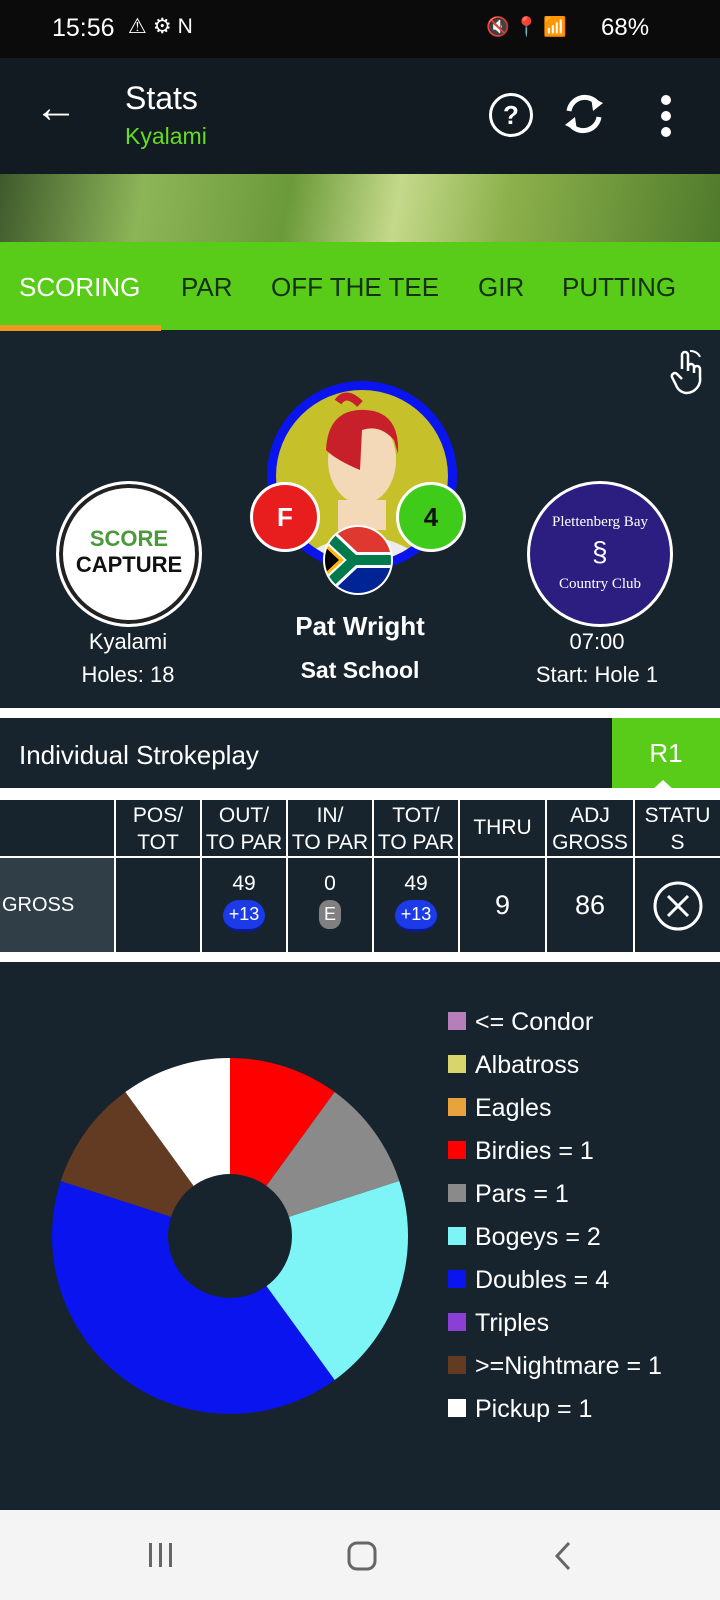 Image resolution: width=720 pixels, height=1600 pixels. Describe the element at coordinates (57, 828) in the screenshot. I see `table-header-empty` at that location.